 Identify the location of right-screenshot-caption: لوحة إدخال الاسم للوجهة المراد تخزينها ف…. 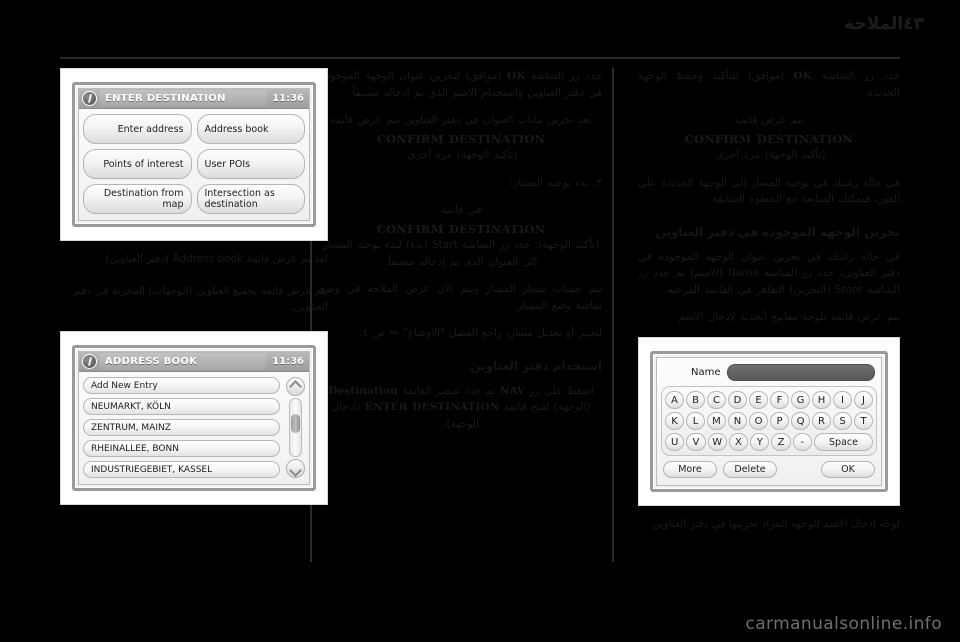
(776, 523).